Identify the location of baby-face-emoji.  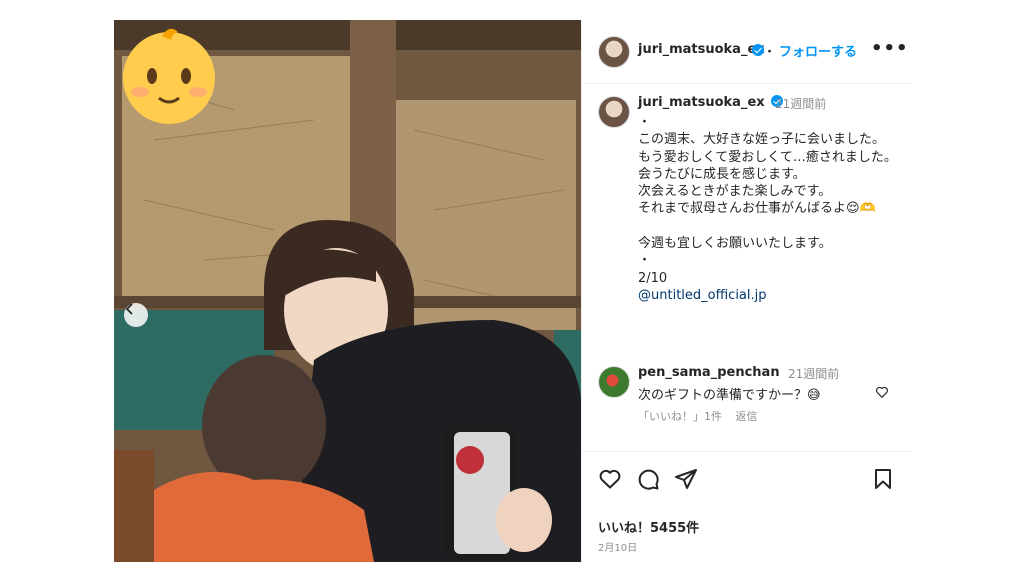
(169, 76).